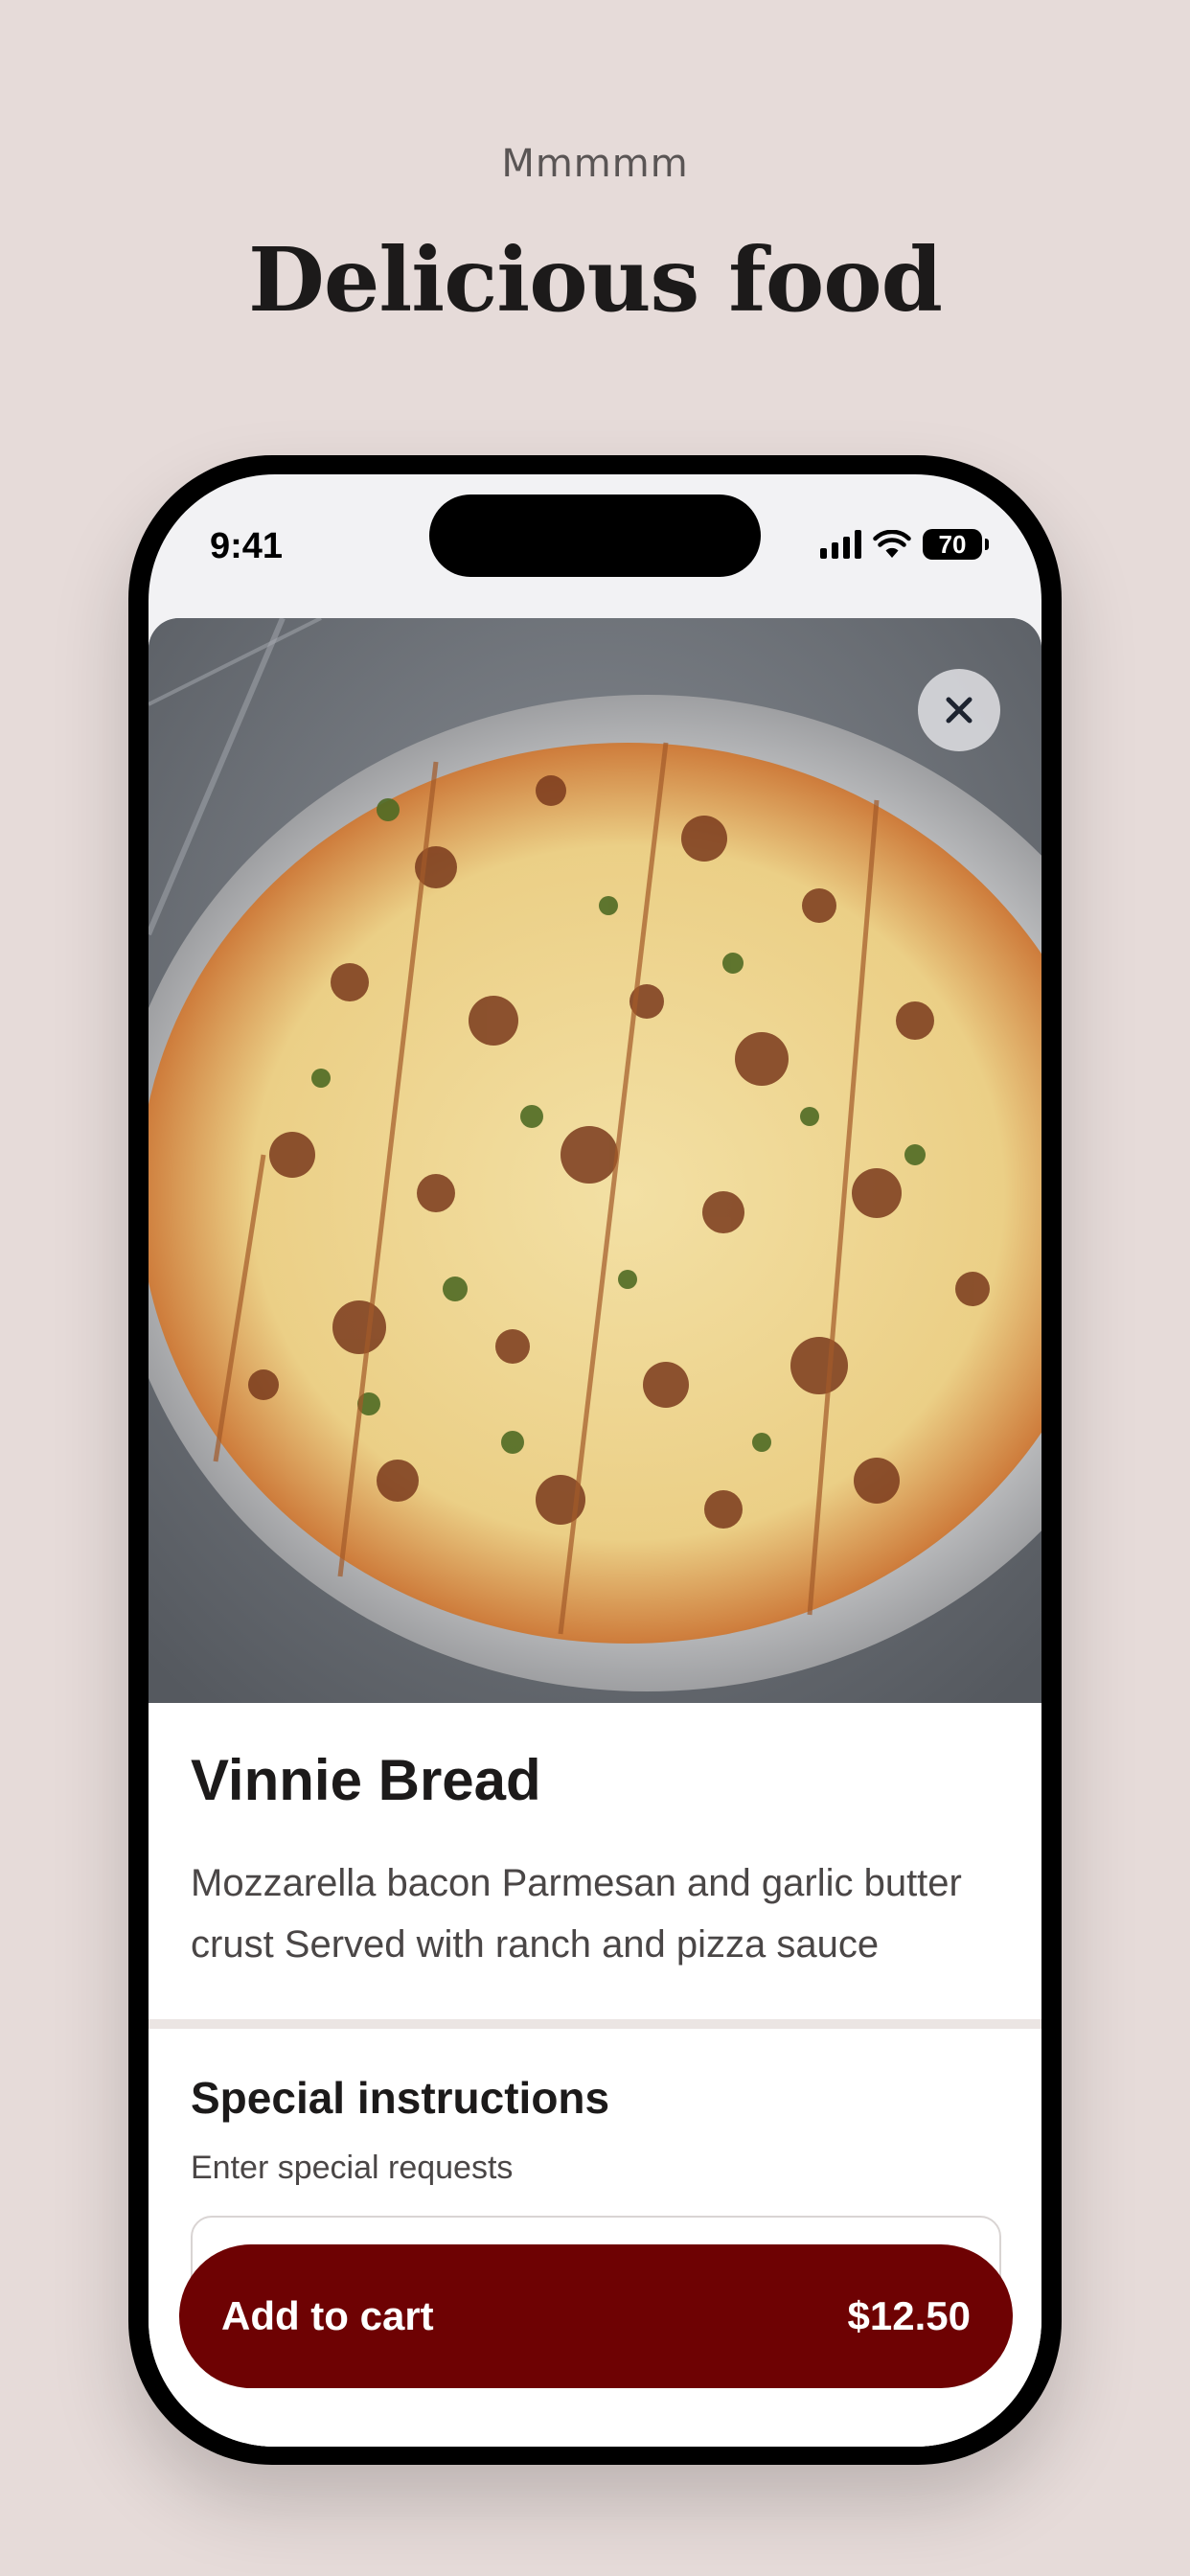  Describe the element at coordinates (596, 2316) in the screenshot. I see `add-to-cart-button: Add to cart $12.50` at that location.